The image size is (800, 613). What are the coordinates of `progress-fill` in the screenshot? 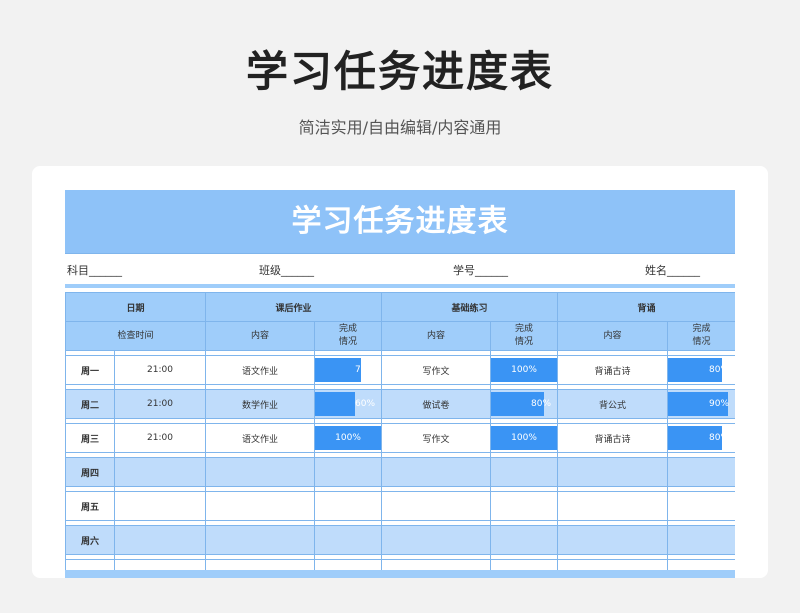 It's located at (335, 404).